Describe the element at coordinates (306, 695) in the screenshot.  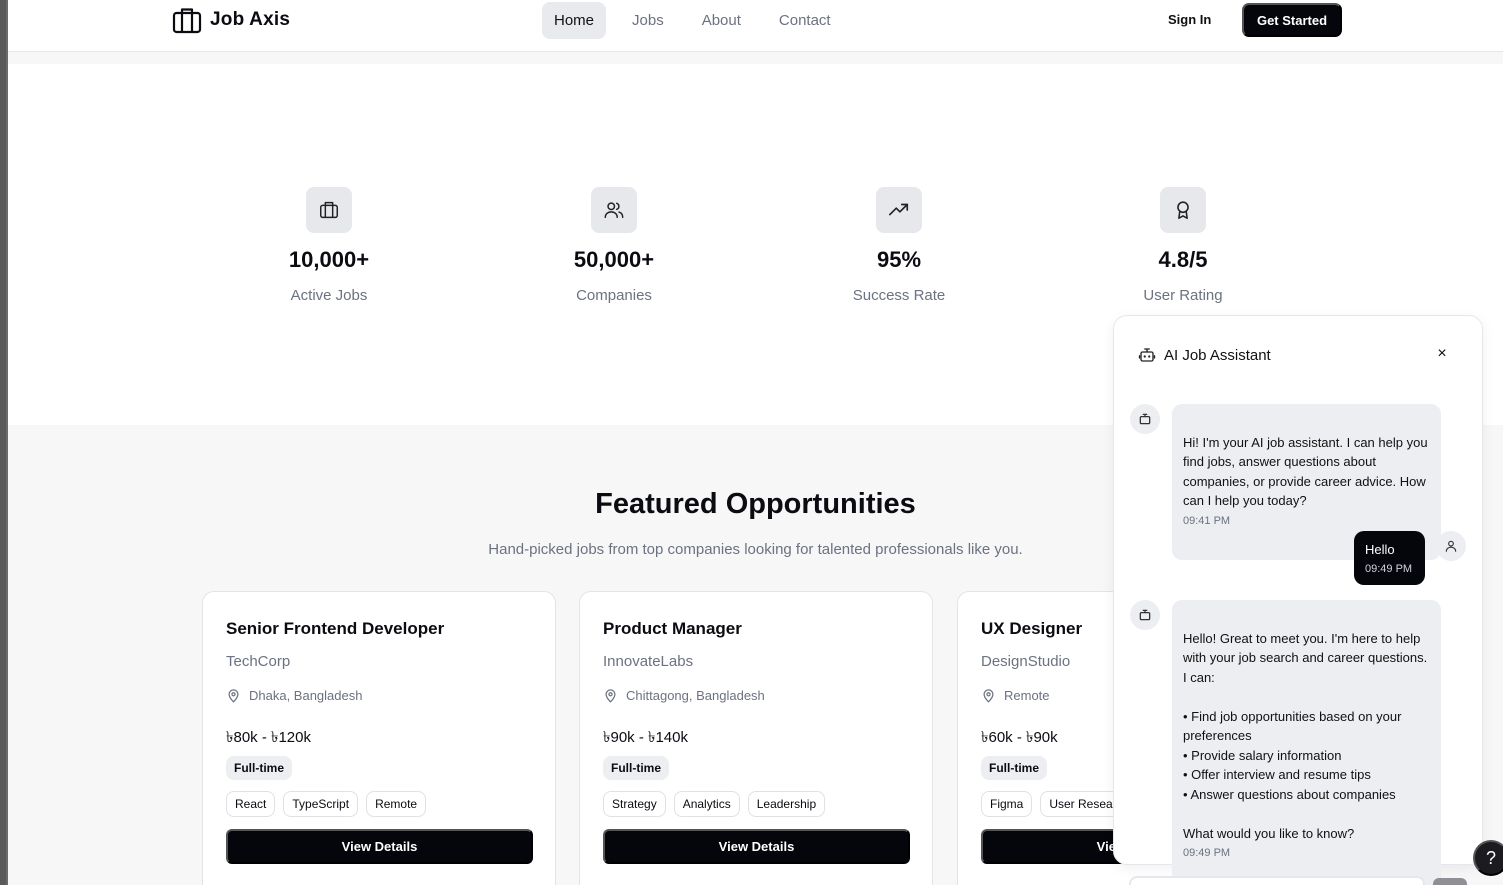
I see `job-location-text: Dhaka, Bangladesh` at that location.